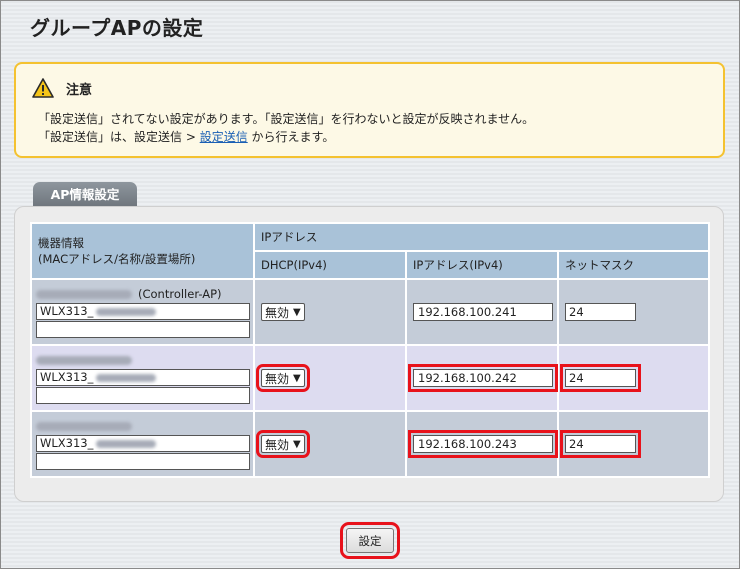  I want to click on mac-address: (Controller-AP), so click(144, 294).